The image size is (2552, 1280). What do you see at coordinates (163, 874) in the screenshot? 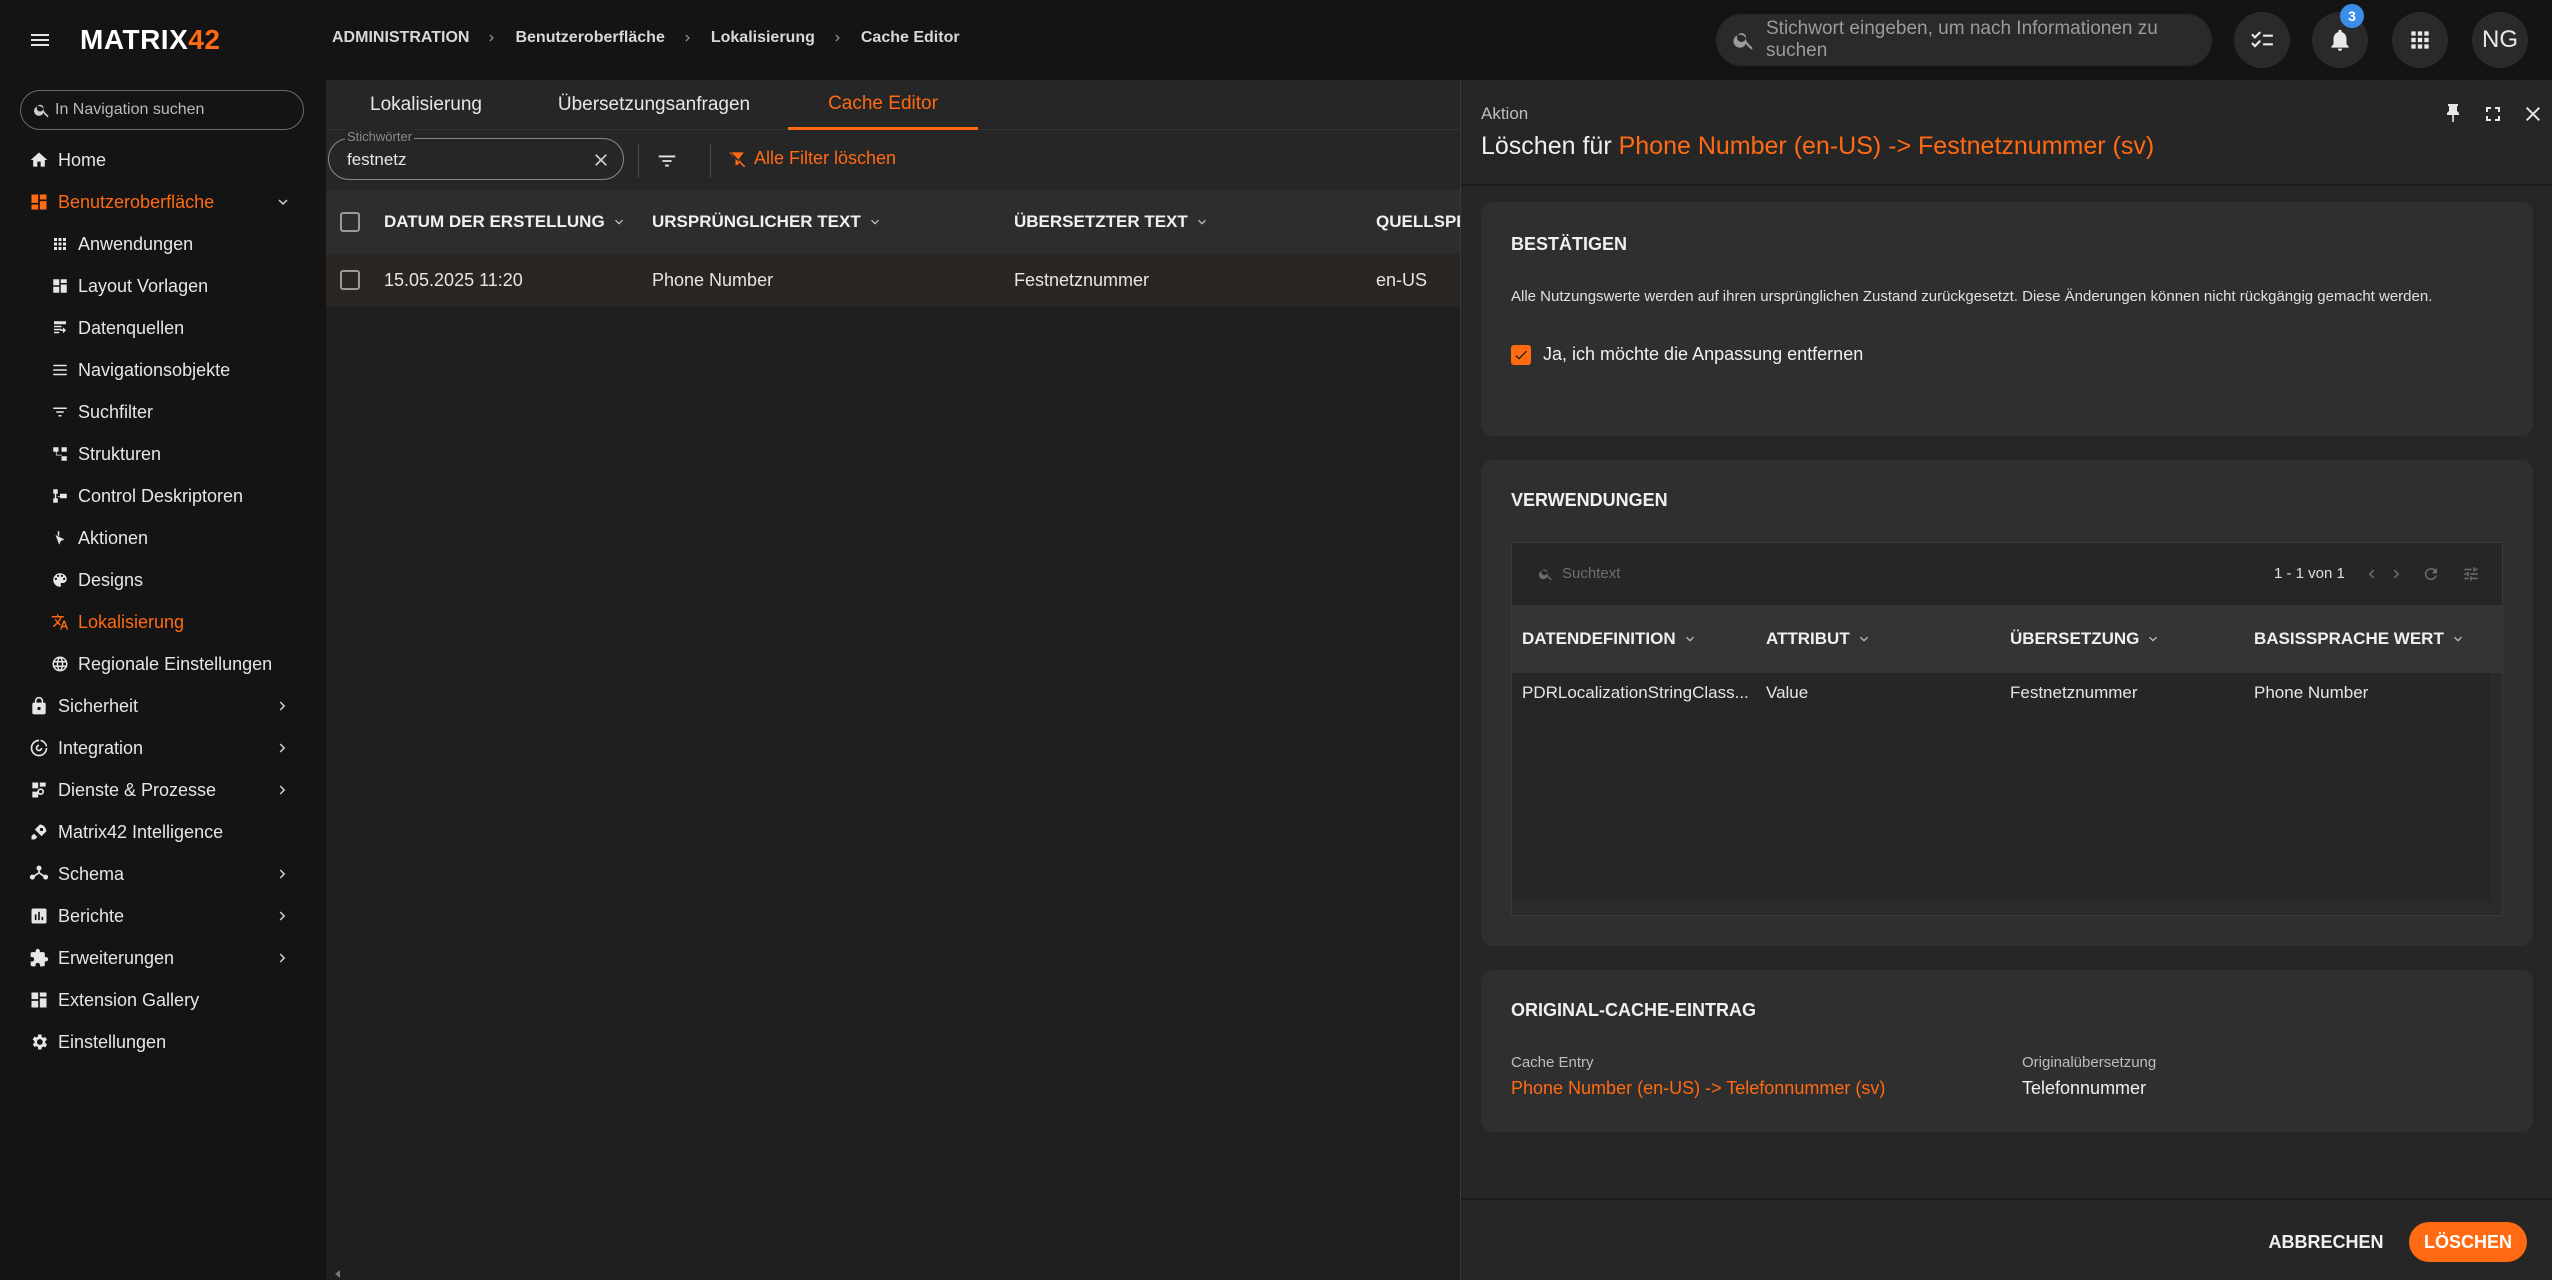
I see `sidebar-item-schema: Schema` at bounding box center [163, 874].